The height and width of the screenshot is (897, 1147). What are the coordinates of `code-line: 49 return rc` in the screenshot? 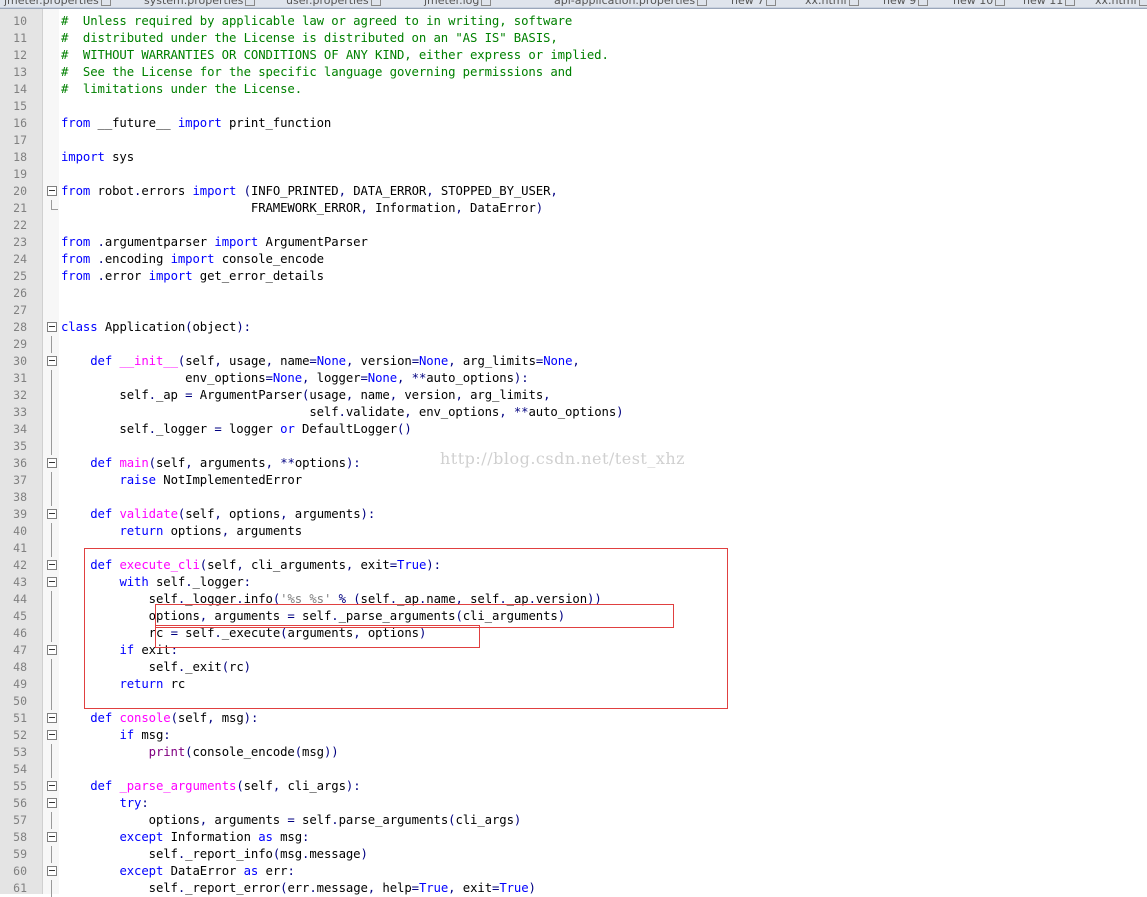 It's located at (573, 684).